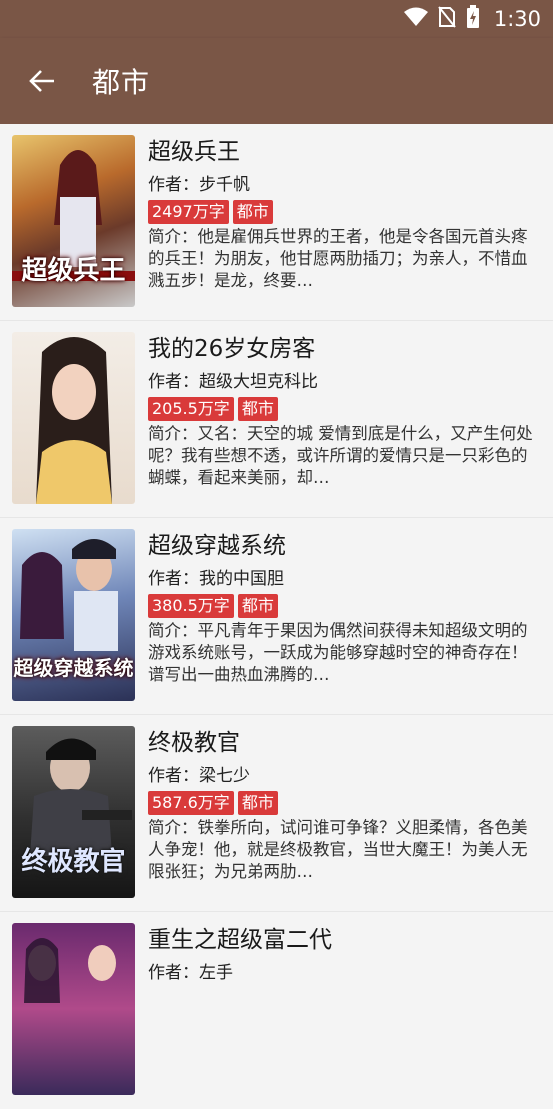  Describe the element at coordinates (194, 152) in the screenshot. I see `book-title: 超级兵王` at that location.